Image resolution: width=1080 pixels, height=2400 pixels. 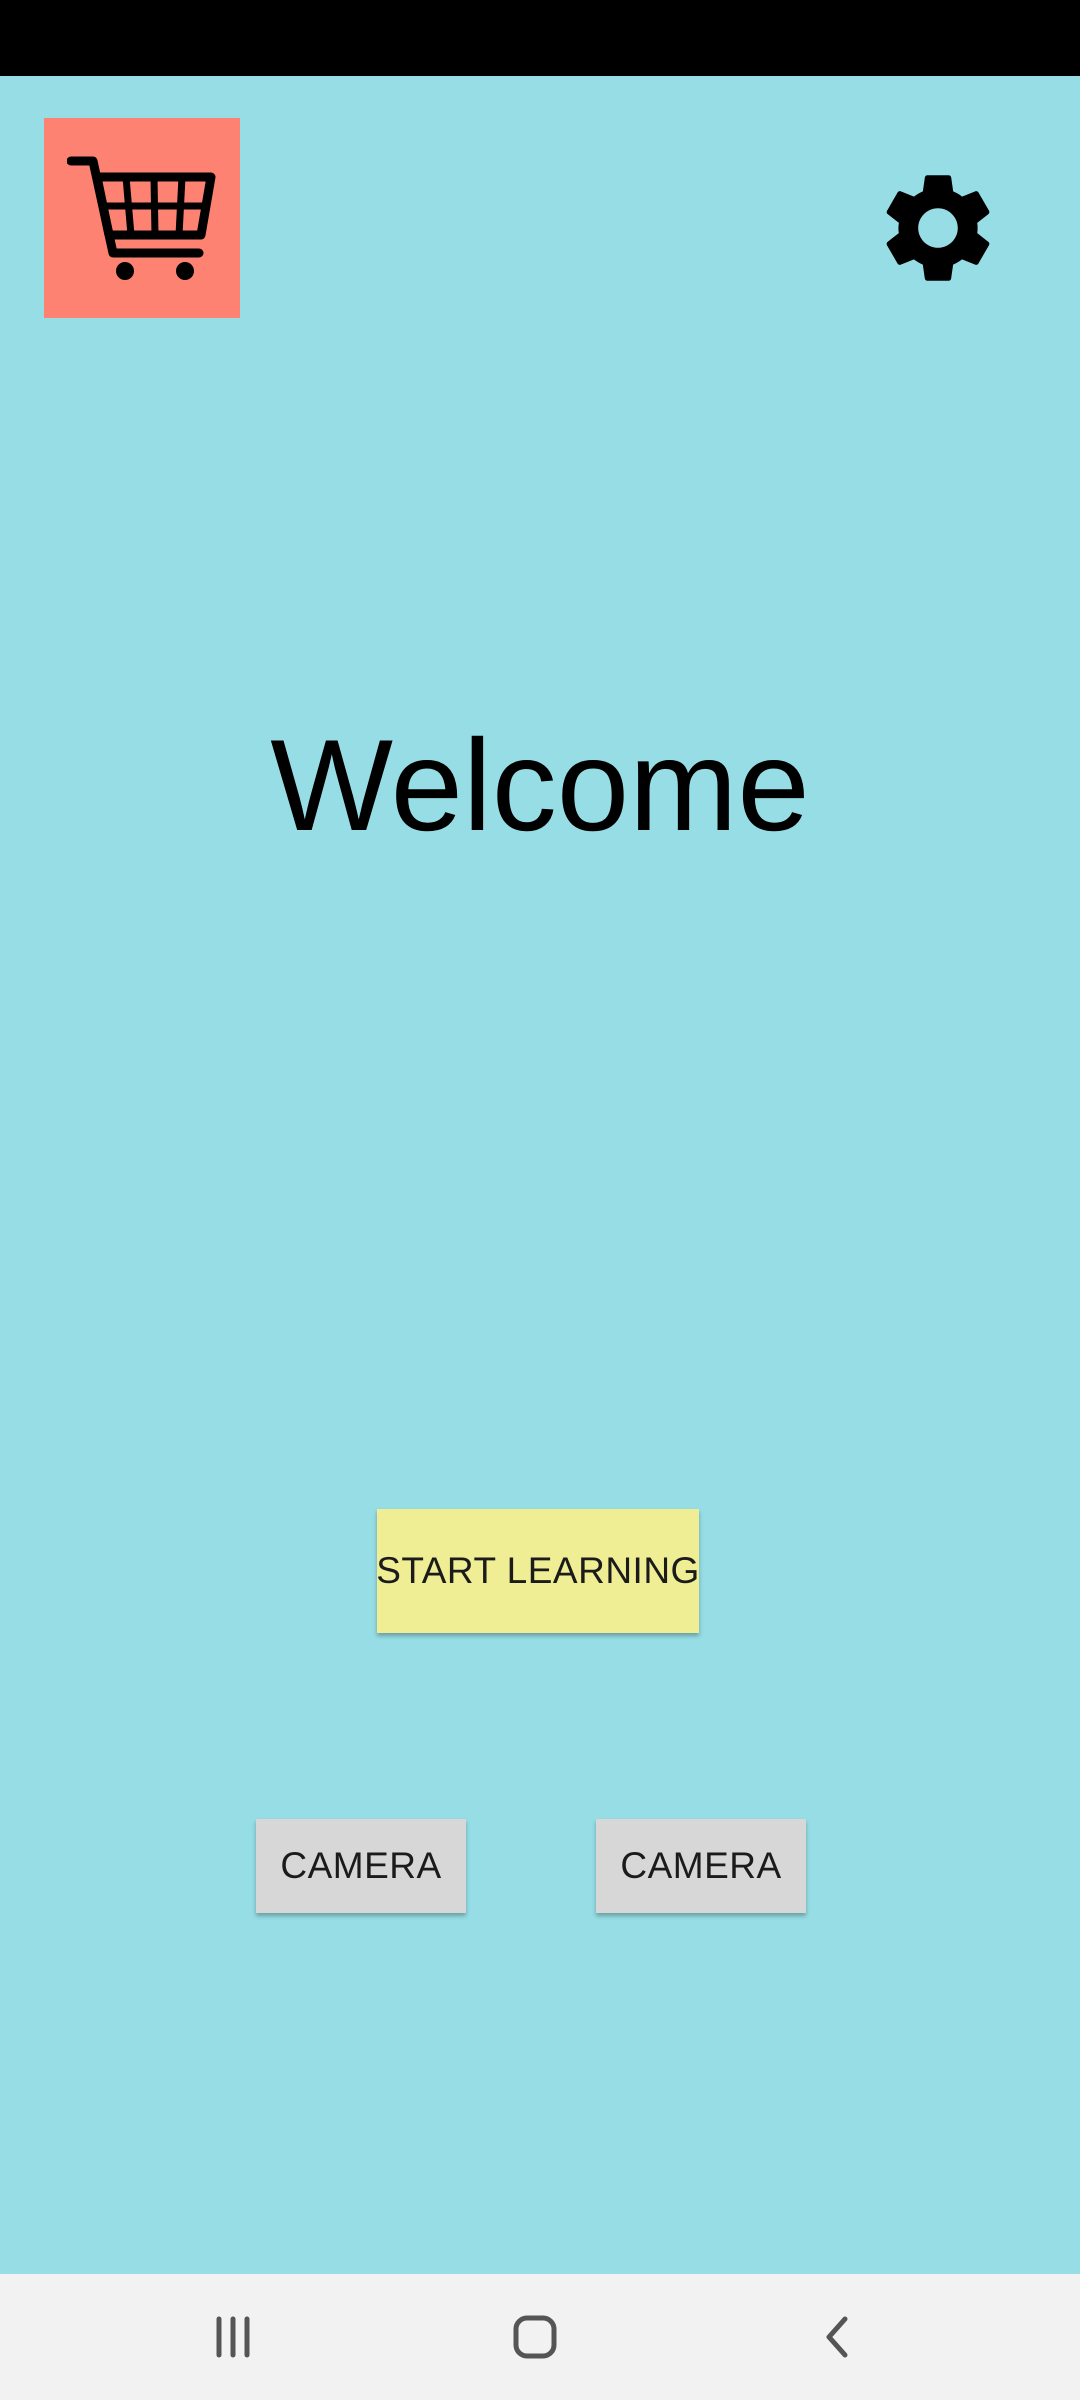 I want to click on system-navigation-bar, so click(x=540, y=2337).